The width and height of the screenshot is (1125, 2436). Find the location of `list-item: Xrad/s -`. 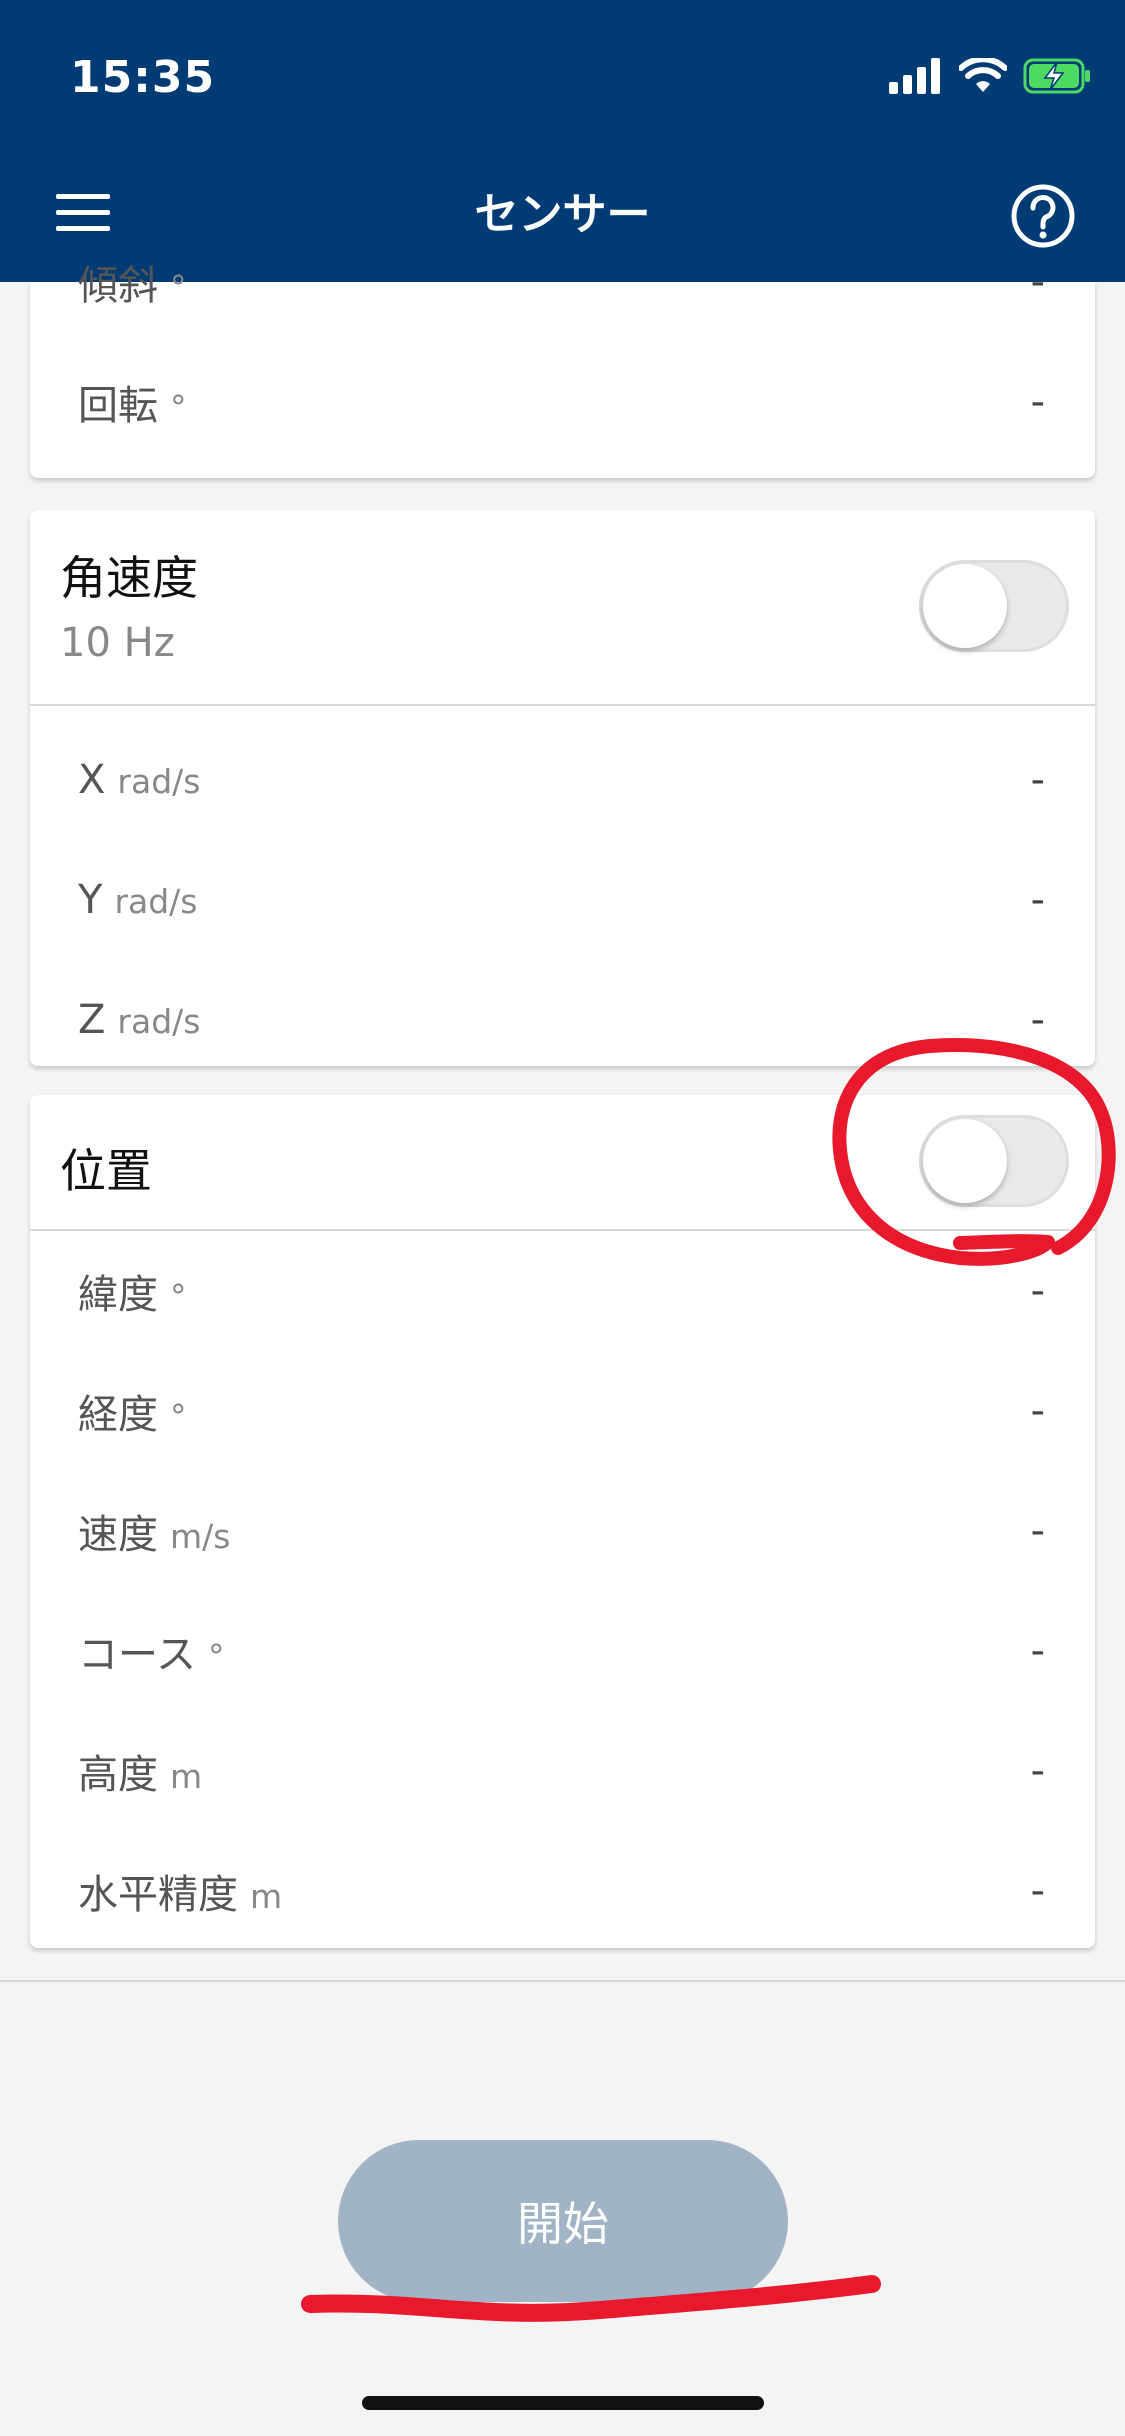

list-item: Xrad/s - is located at coordinates (562, 780).